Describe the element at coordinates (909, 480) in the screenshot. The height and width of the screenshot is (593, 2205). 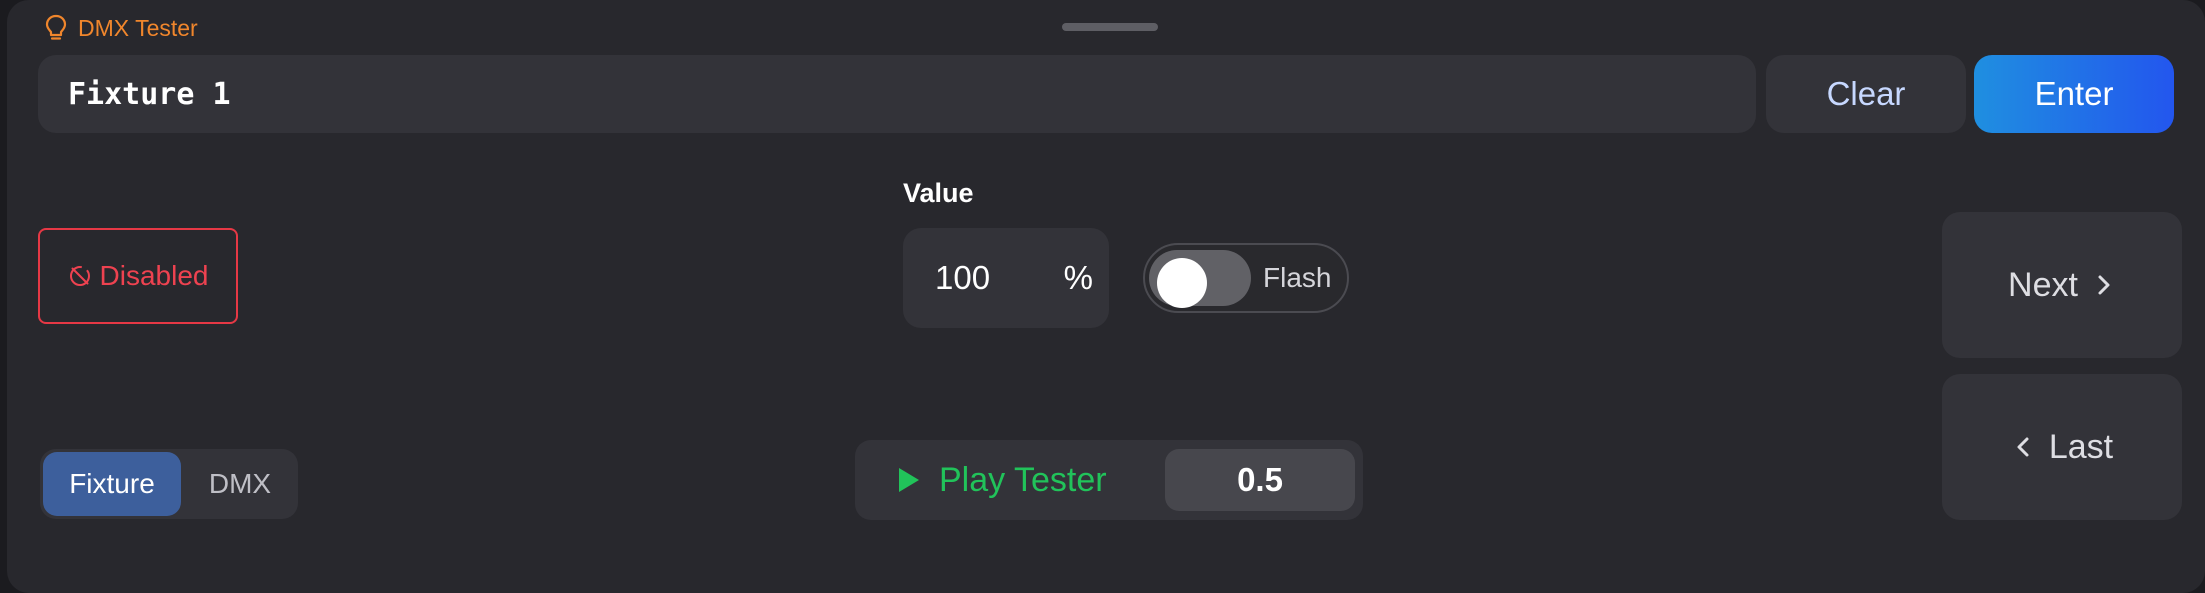
I see `play-icon` at that location.